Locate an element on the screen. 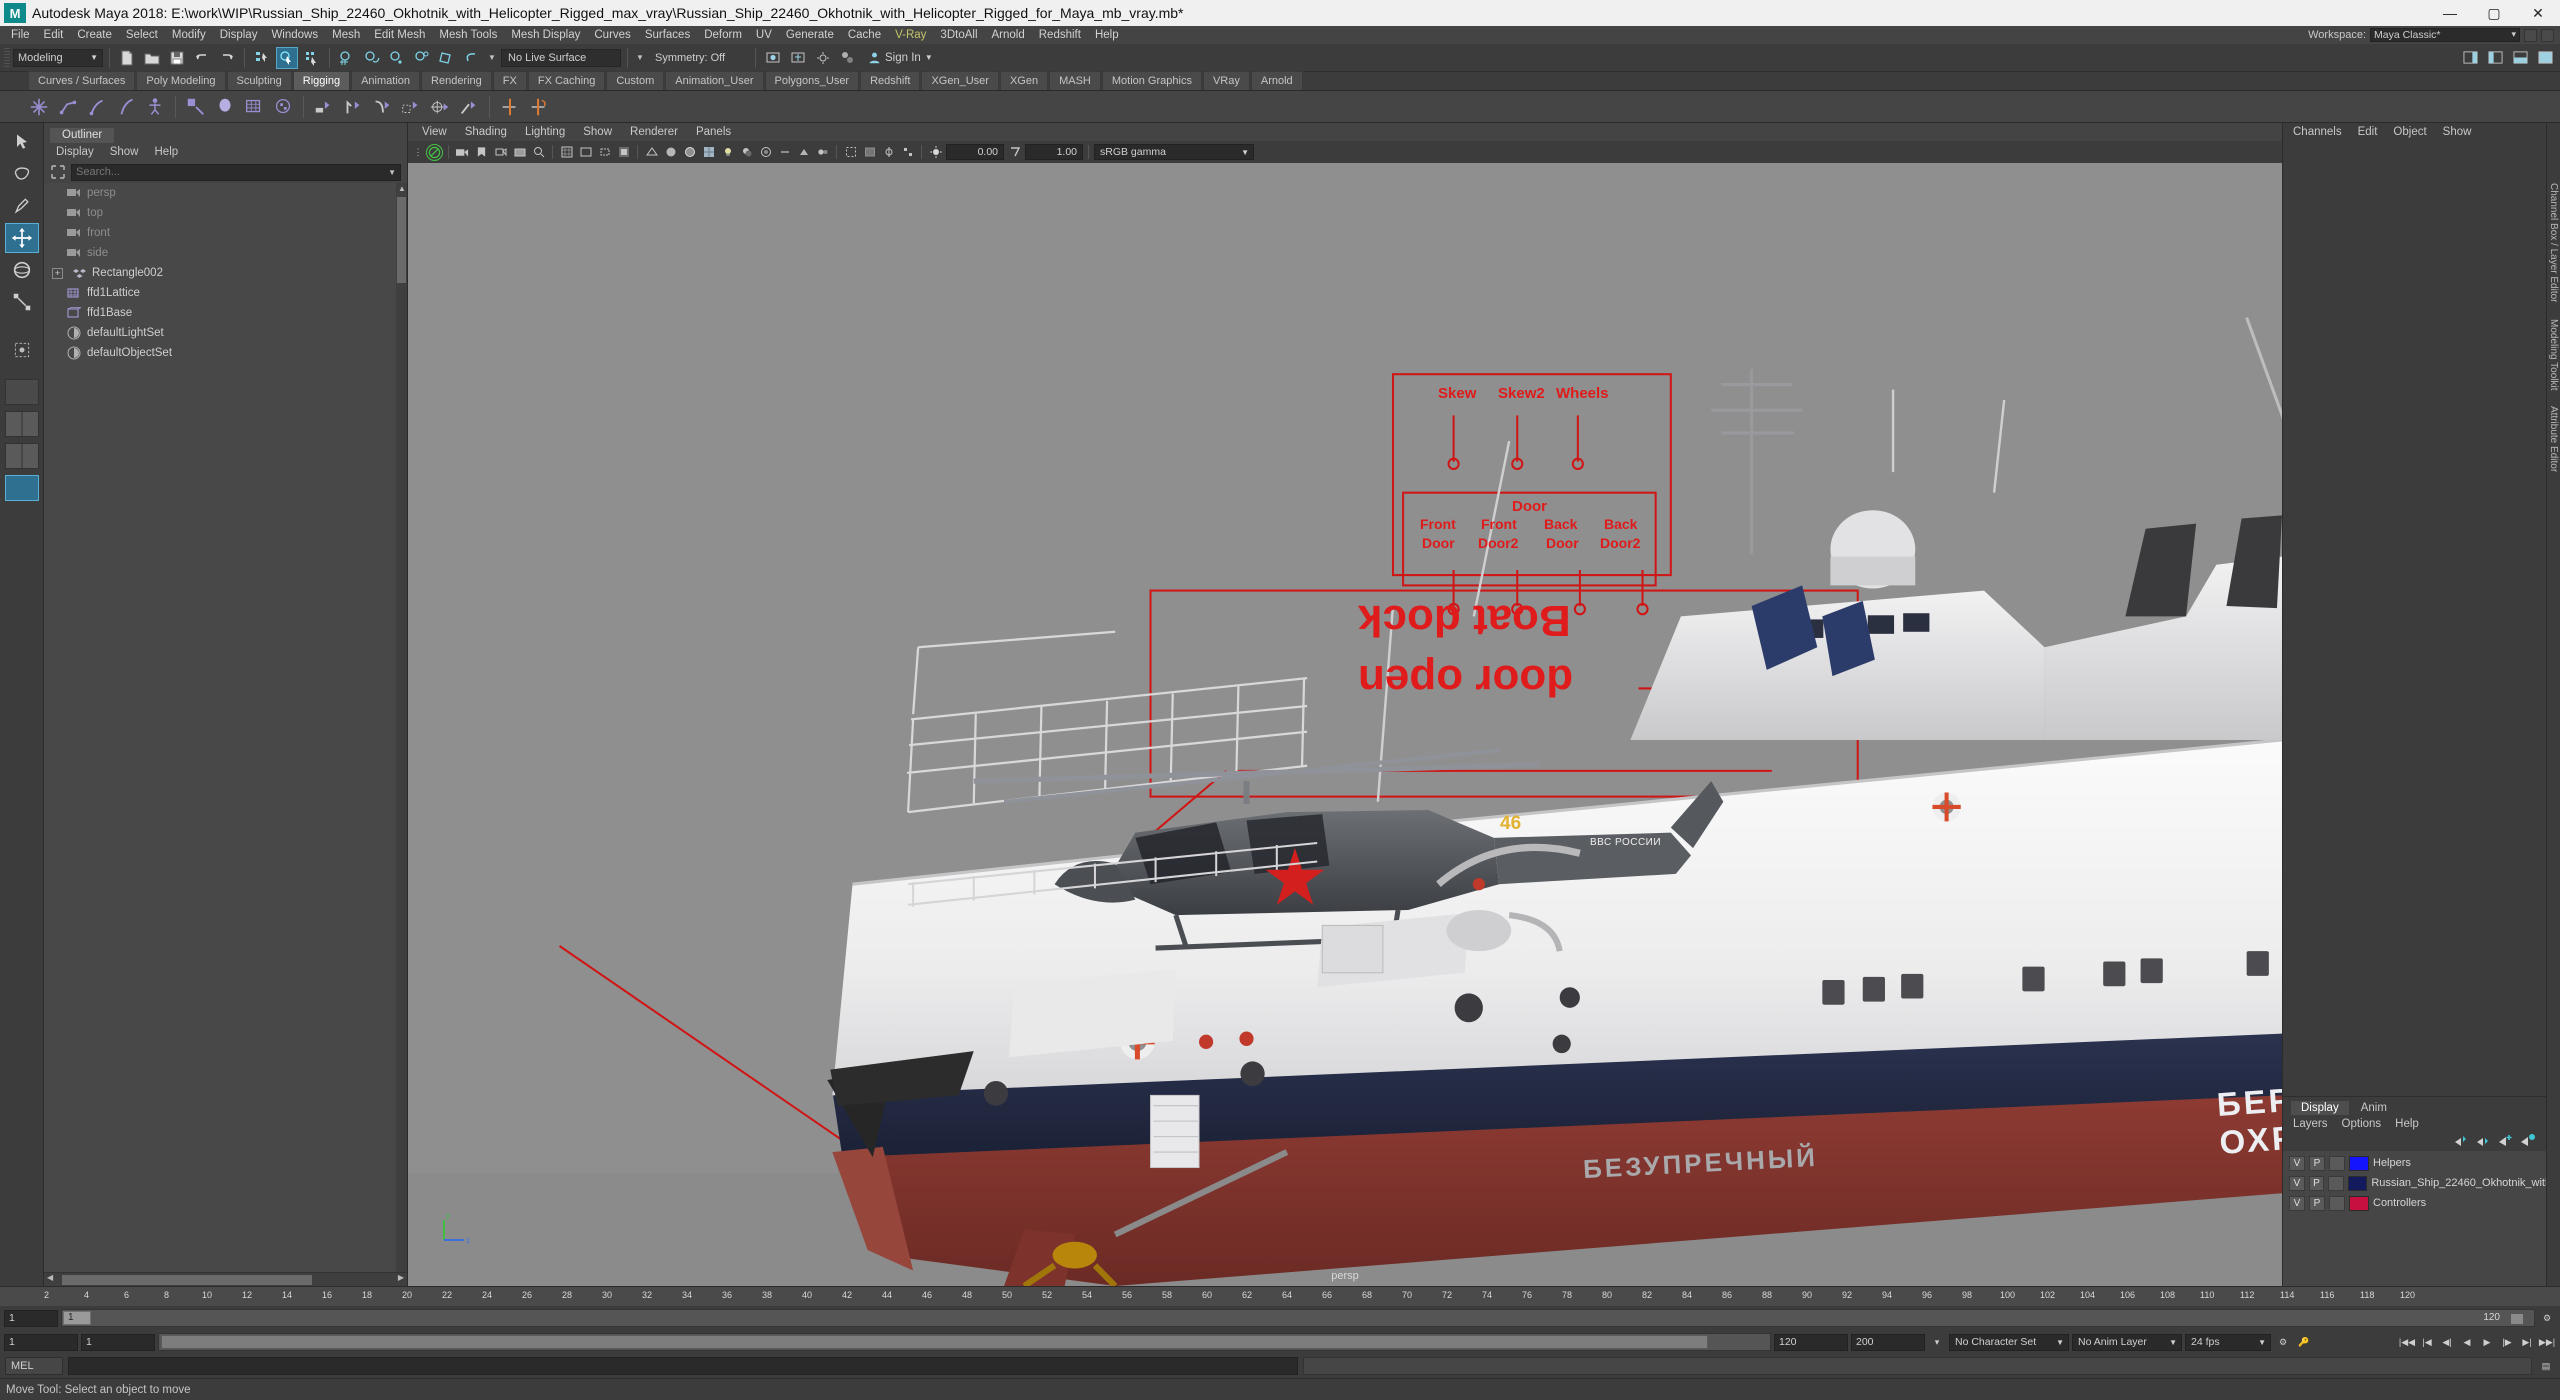 This screenshot has width=2560, height=1400. viewport-menu-view: View is located at coordinates (434, 132).